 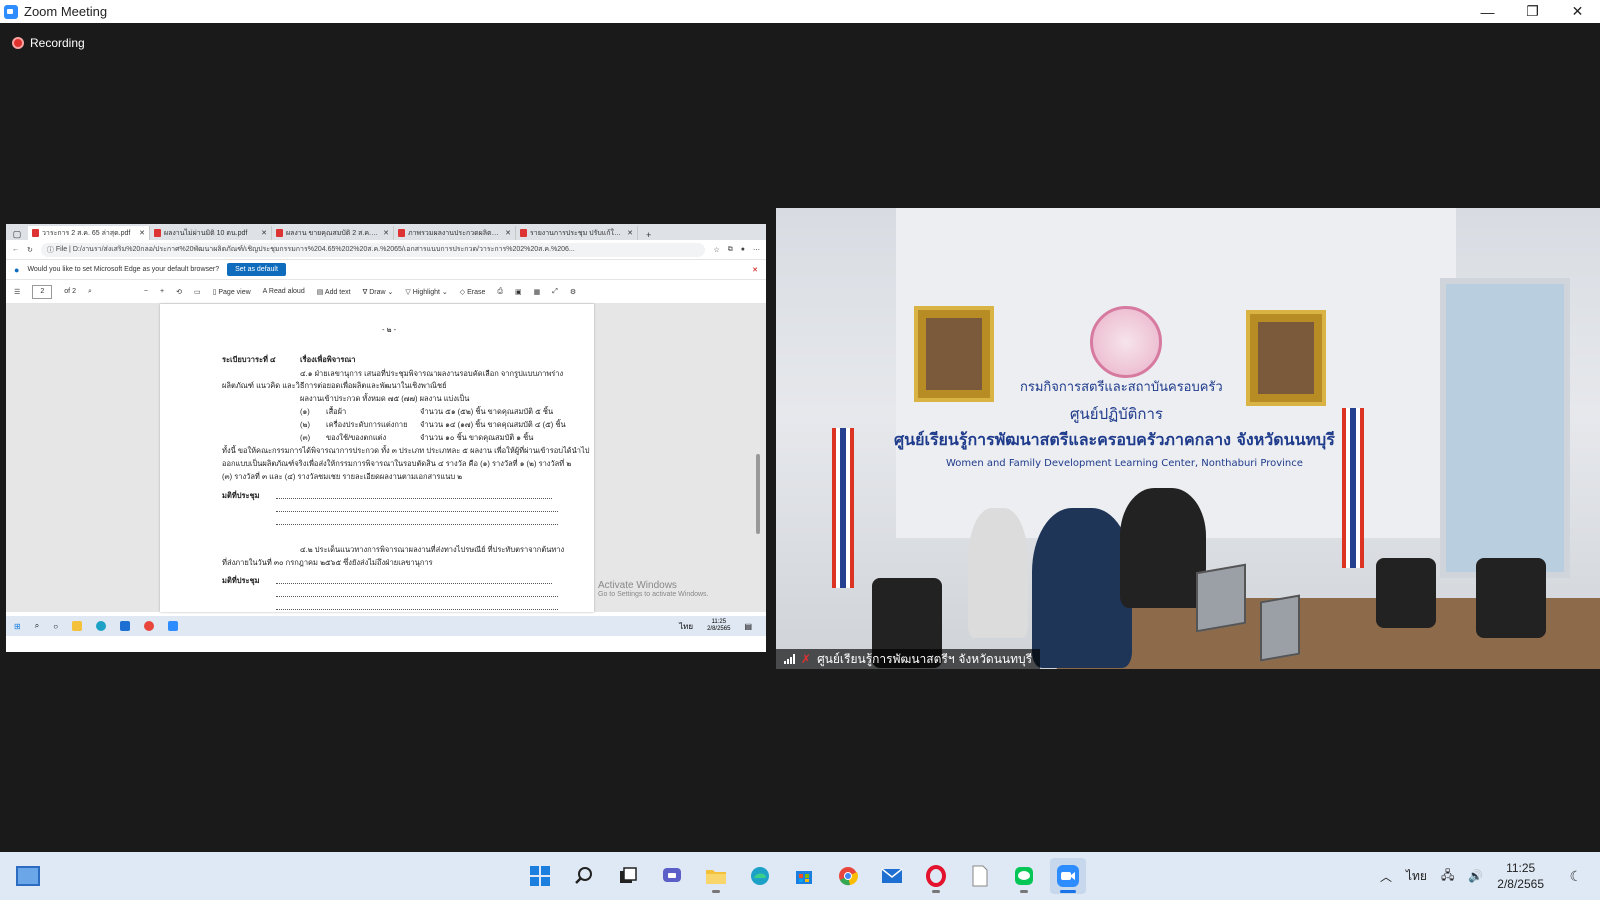 I want to click on task-view-button, so click(x=628, y=876).